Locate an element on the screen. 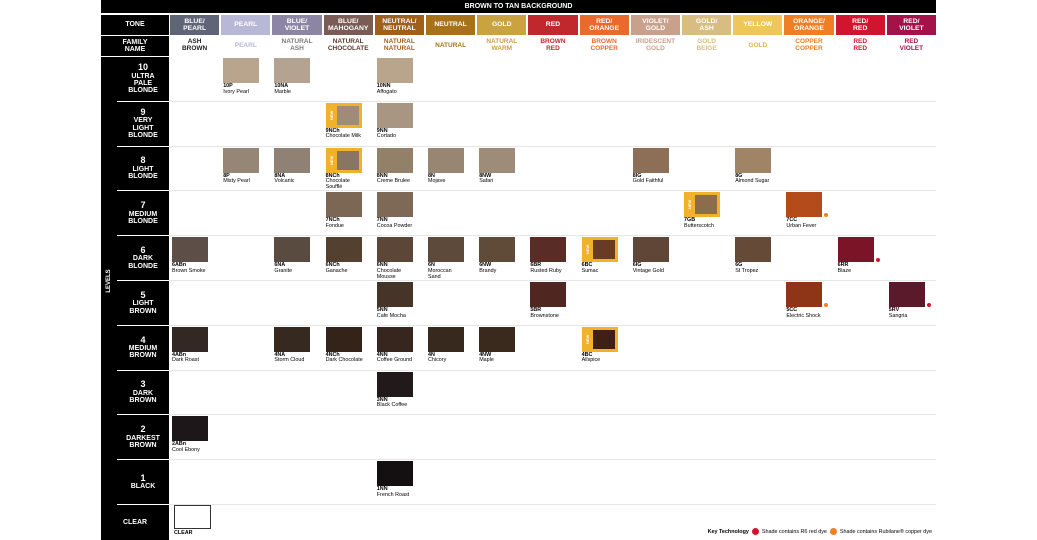  shade-name: Fondue is located at coordinates (334, 226).